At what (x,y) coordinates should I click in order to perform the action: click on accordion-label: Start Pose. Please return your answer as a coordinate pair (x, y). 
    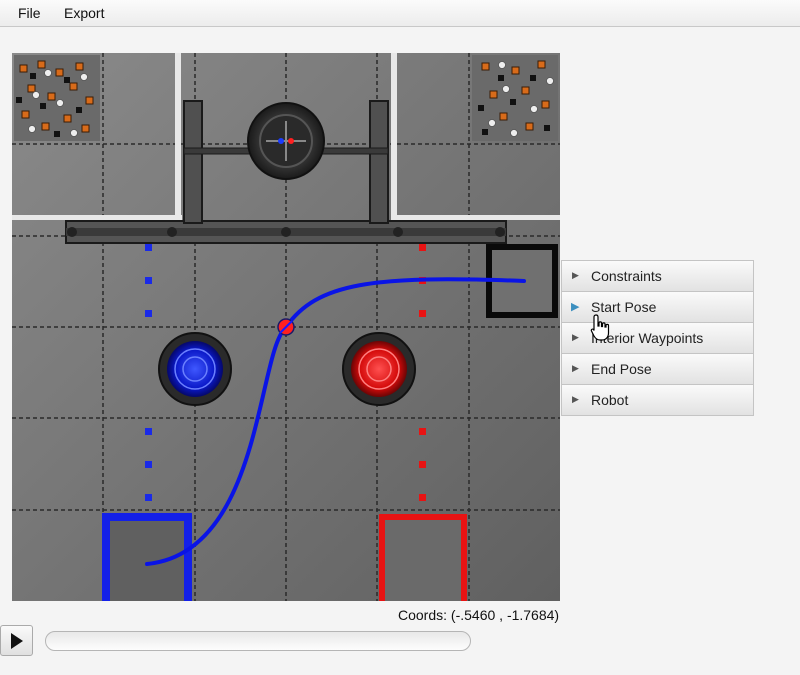
    Looking at the image, I should click on (624, 307).